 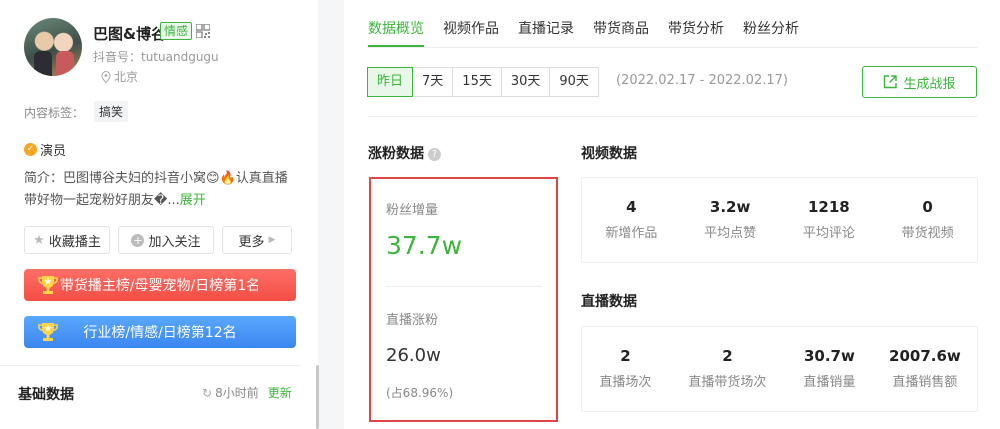 I want to click on fans-growth-label: 粉丝增量, so click(x=412, y=210).